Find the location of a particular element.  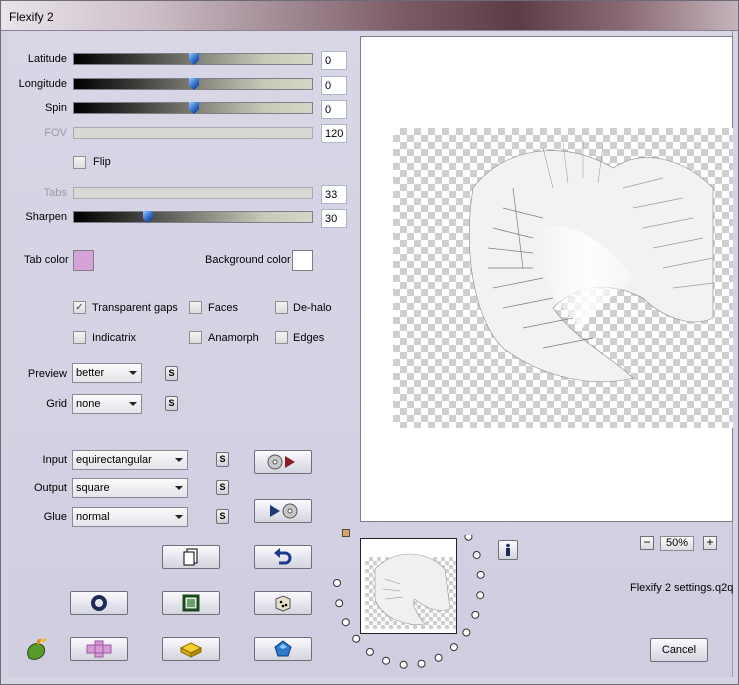

spin-label: Spin is located at coordinates (55, 108).